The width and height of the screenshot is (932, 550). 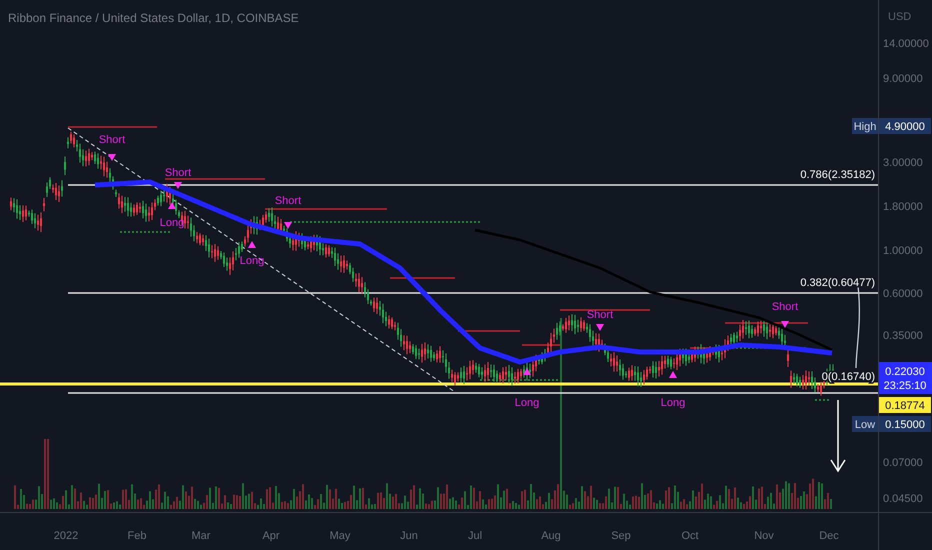 What do you see at coordinates (903, 79) in the screenshot?
I see `price-axis-label: 9.00000` at bounding box center [903, 79].